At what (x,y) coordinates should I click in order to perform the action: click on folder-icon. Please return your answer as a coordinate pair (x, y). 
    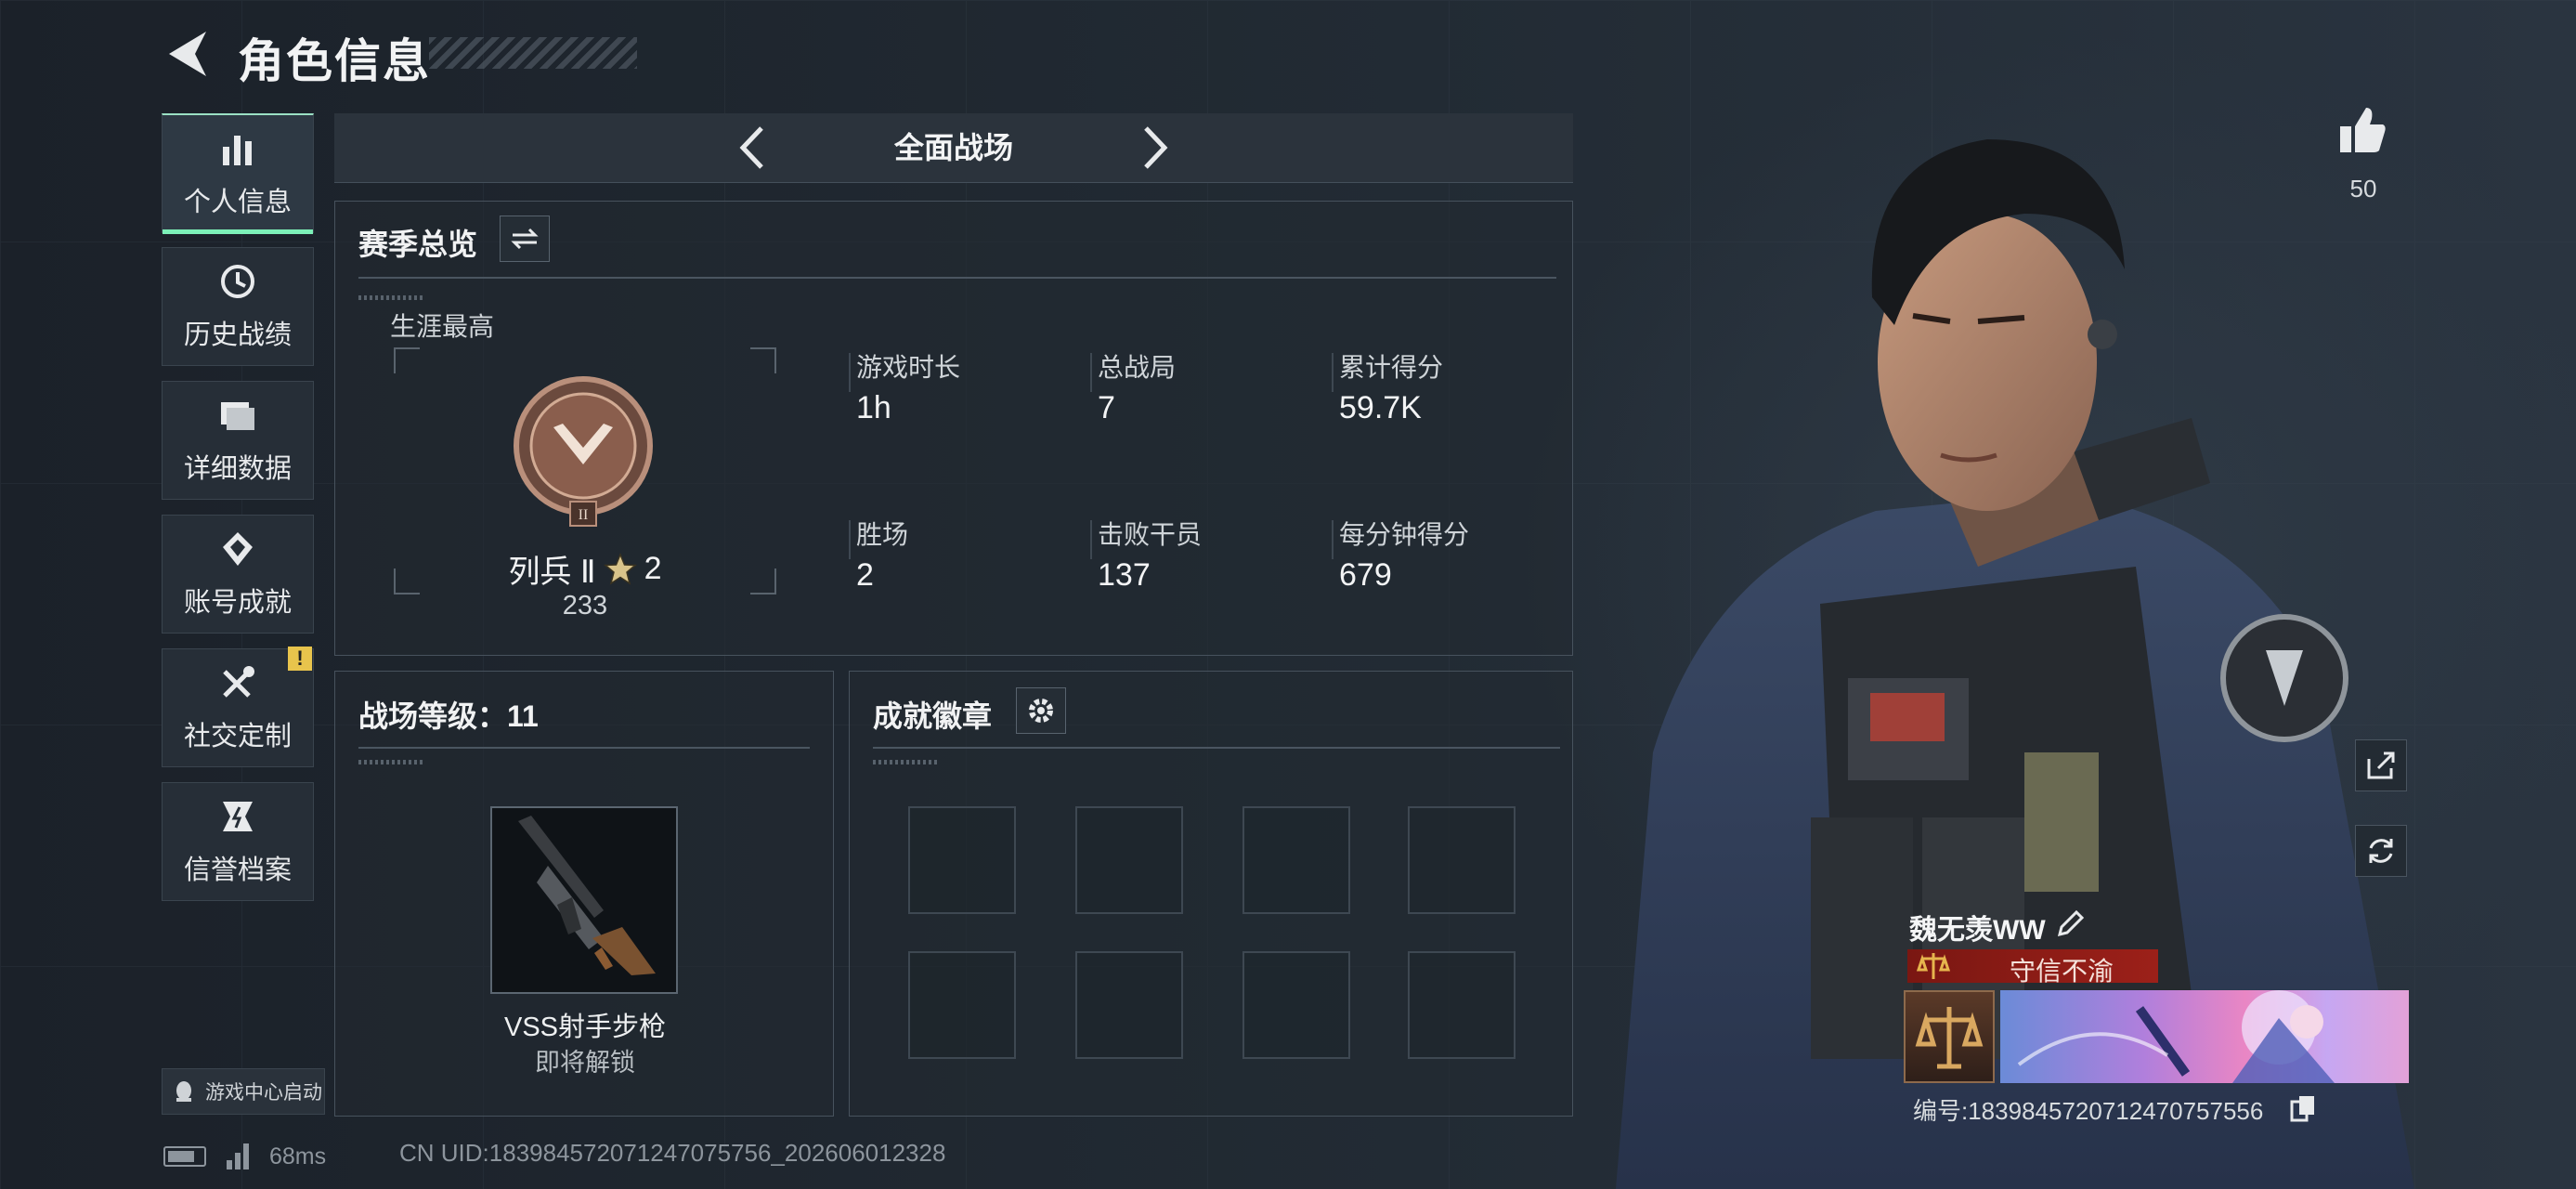
    Looking at the image, I should click on (238, 416).